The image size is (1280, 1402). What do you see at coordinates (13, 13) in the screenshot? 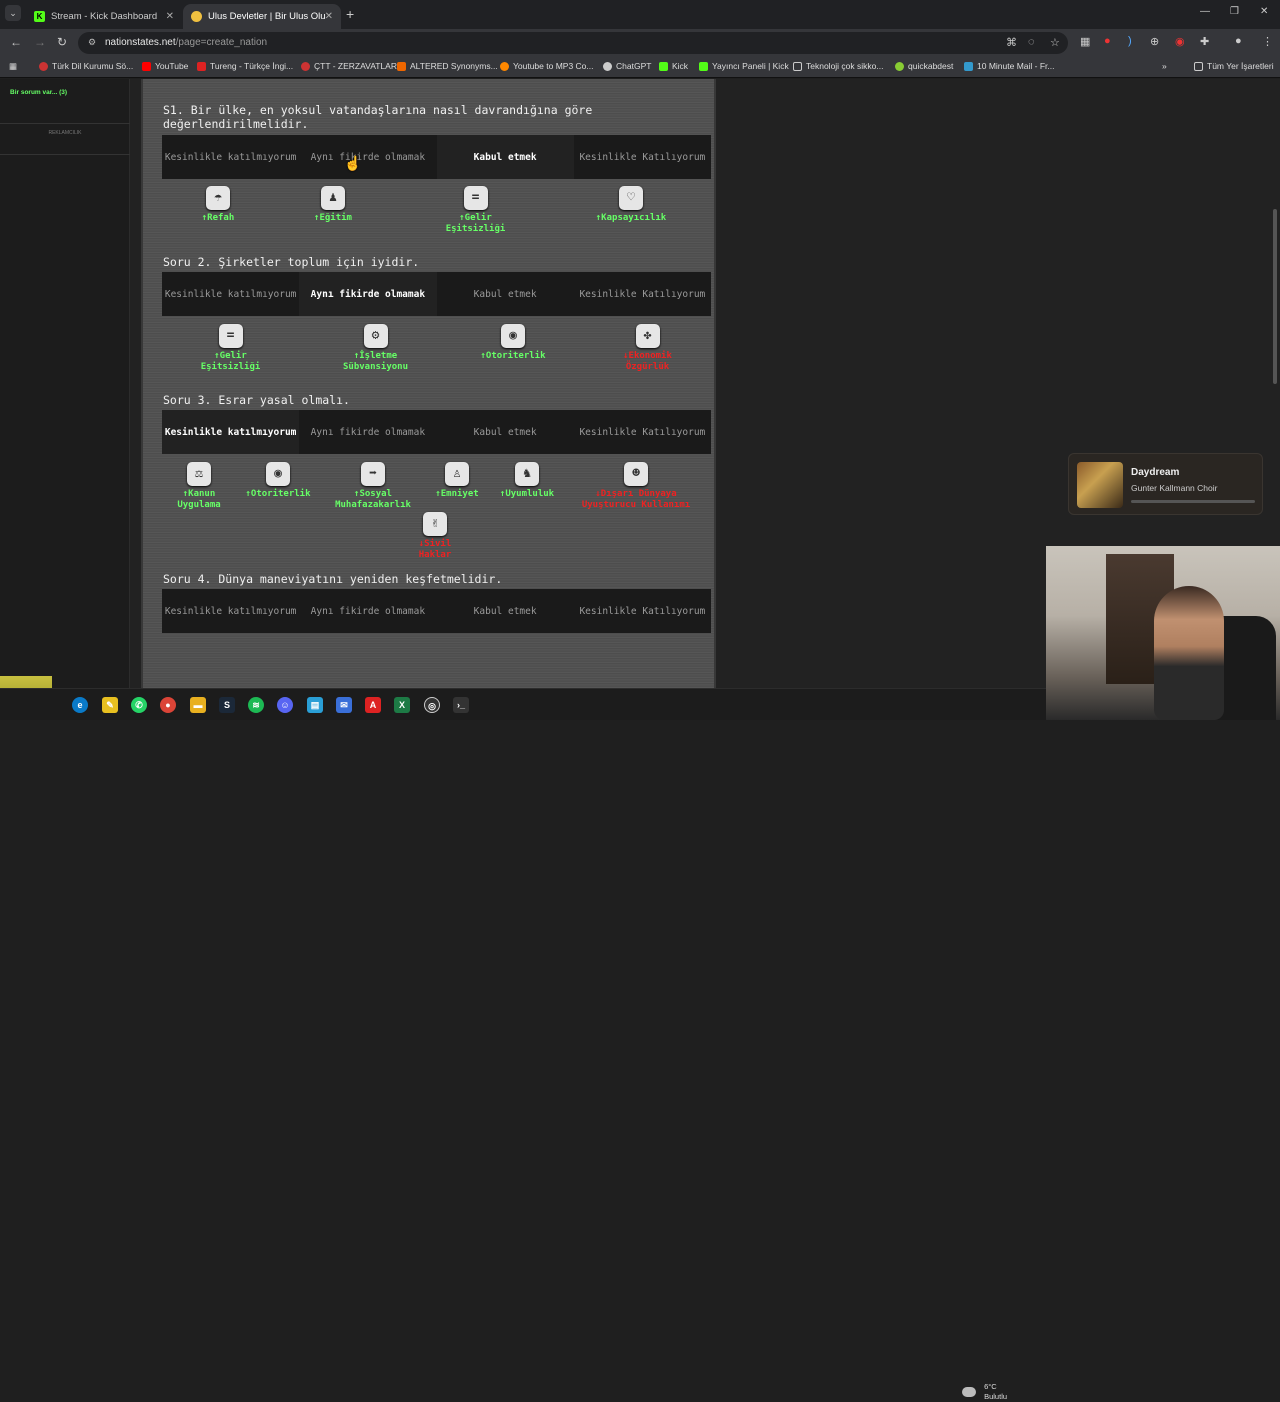
I see `tab-search-icon: ⌄` at bounding box center [13, 13].